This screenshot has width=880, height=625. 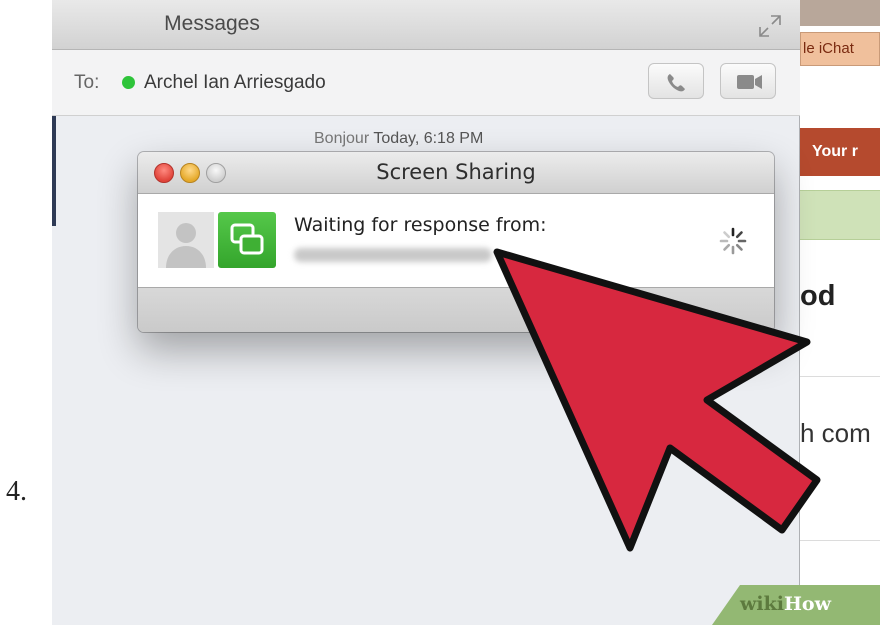 I want to click on step-number: 4., so click(x=16, y=491).